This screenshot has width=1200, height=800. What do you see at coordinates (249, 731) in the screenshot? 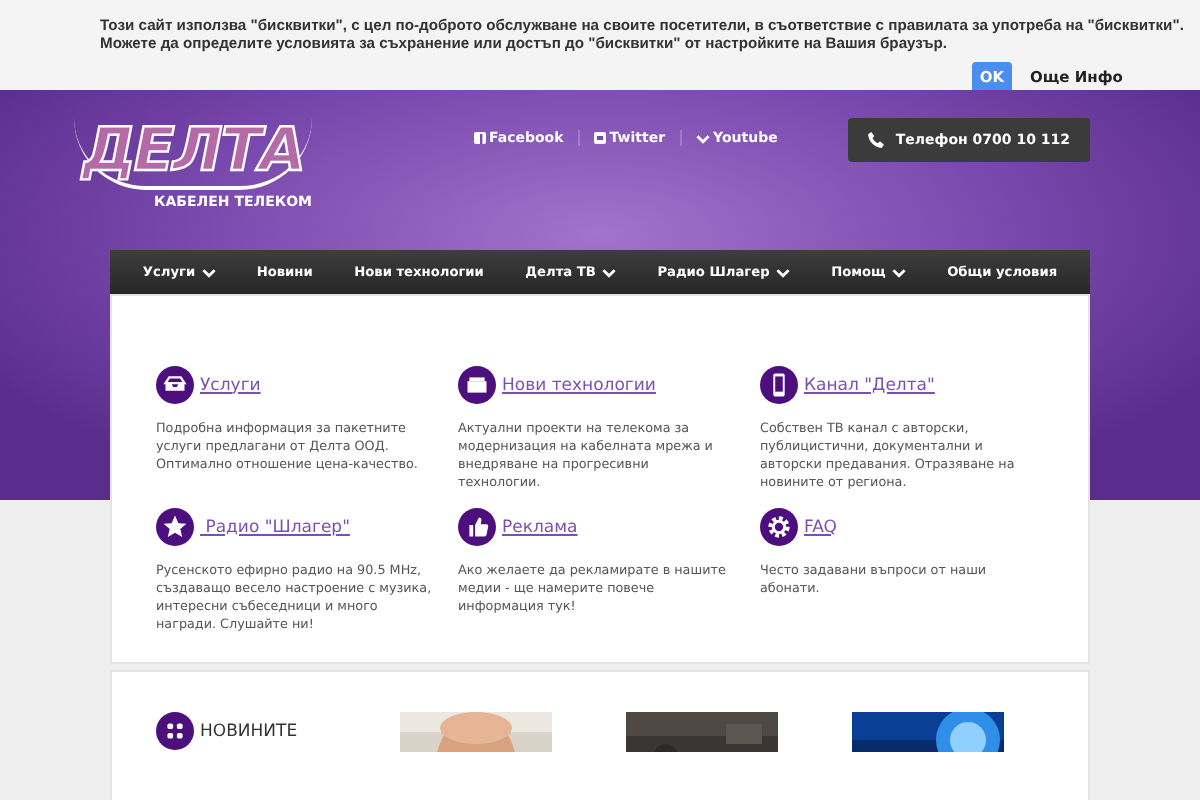
I see `news-heading: НОВИНИТЕ` at bounding box center [249, 731].